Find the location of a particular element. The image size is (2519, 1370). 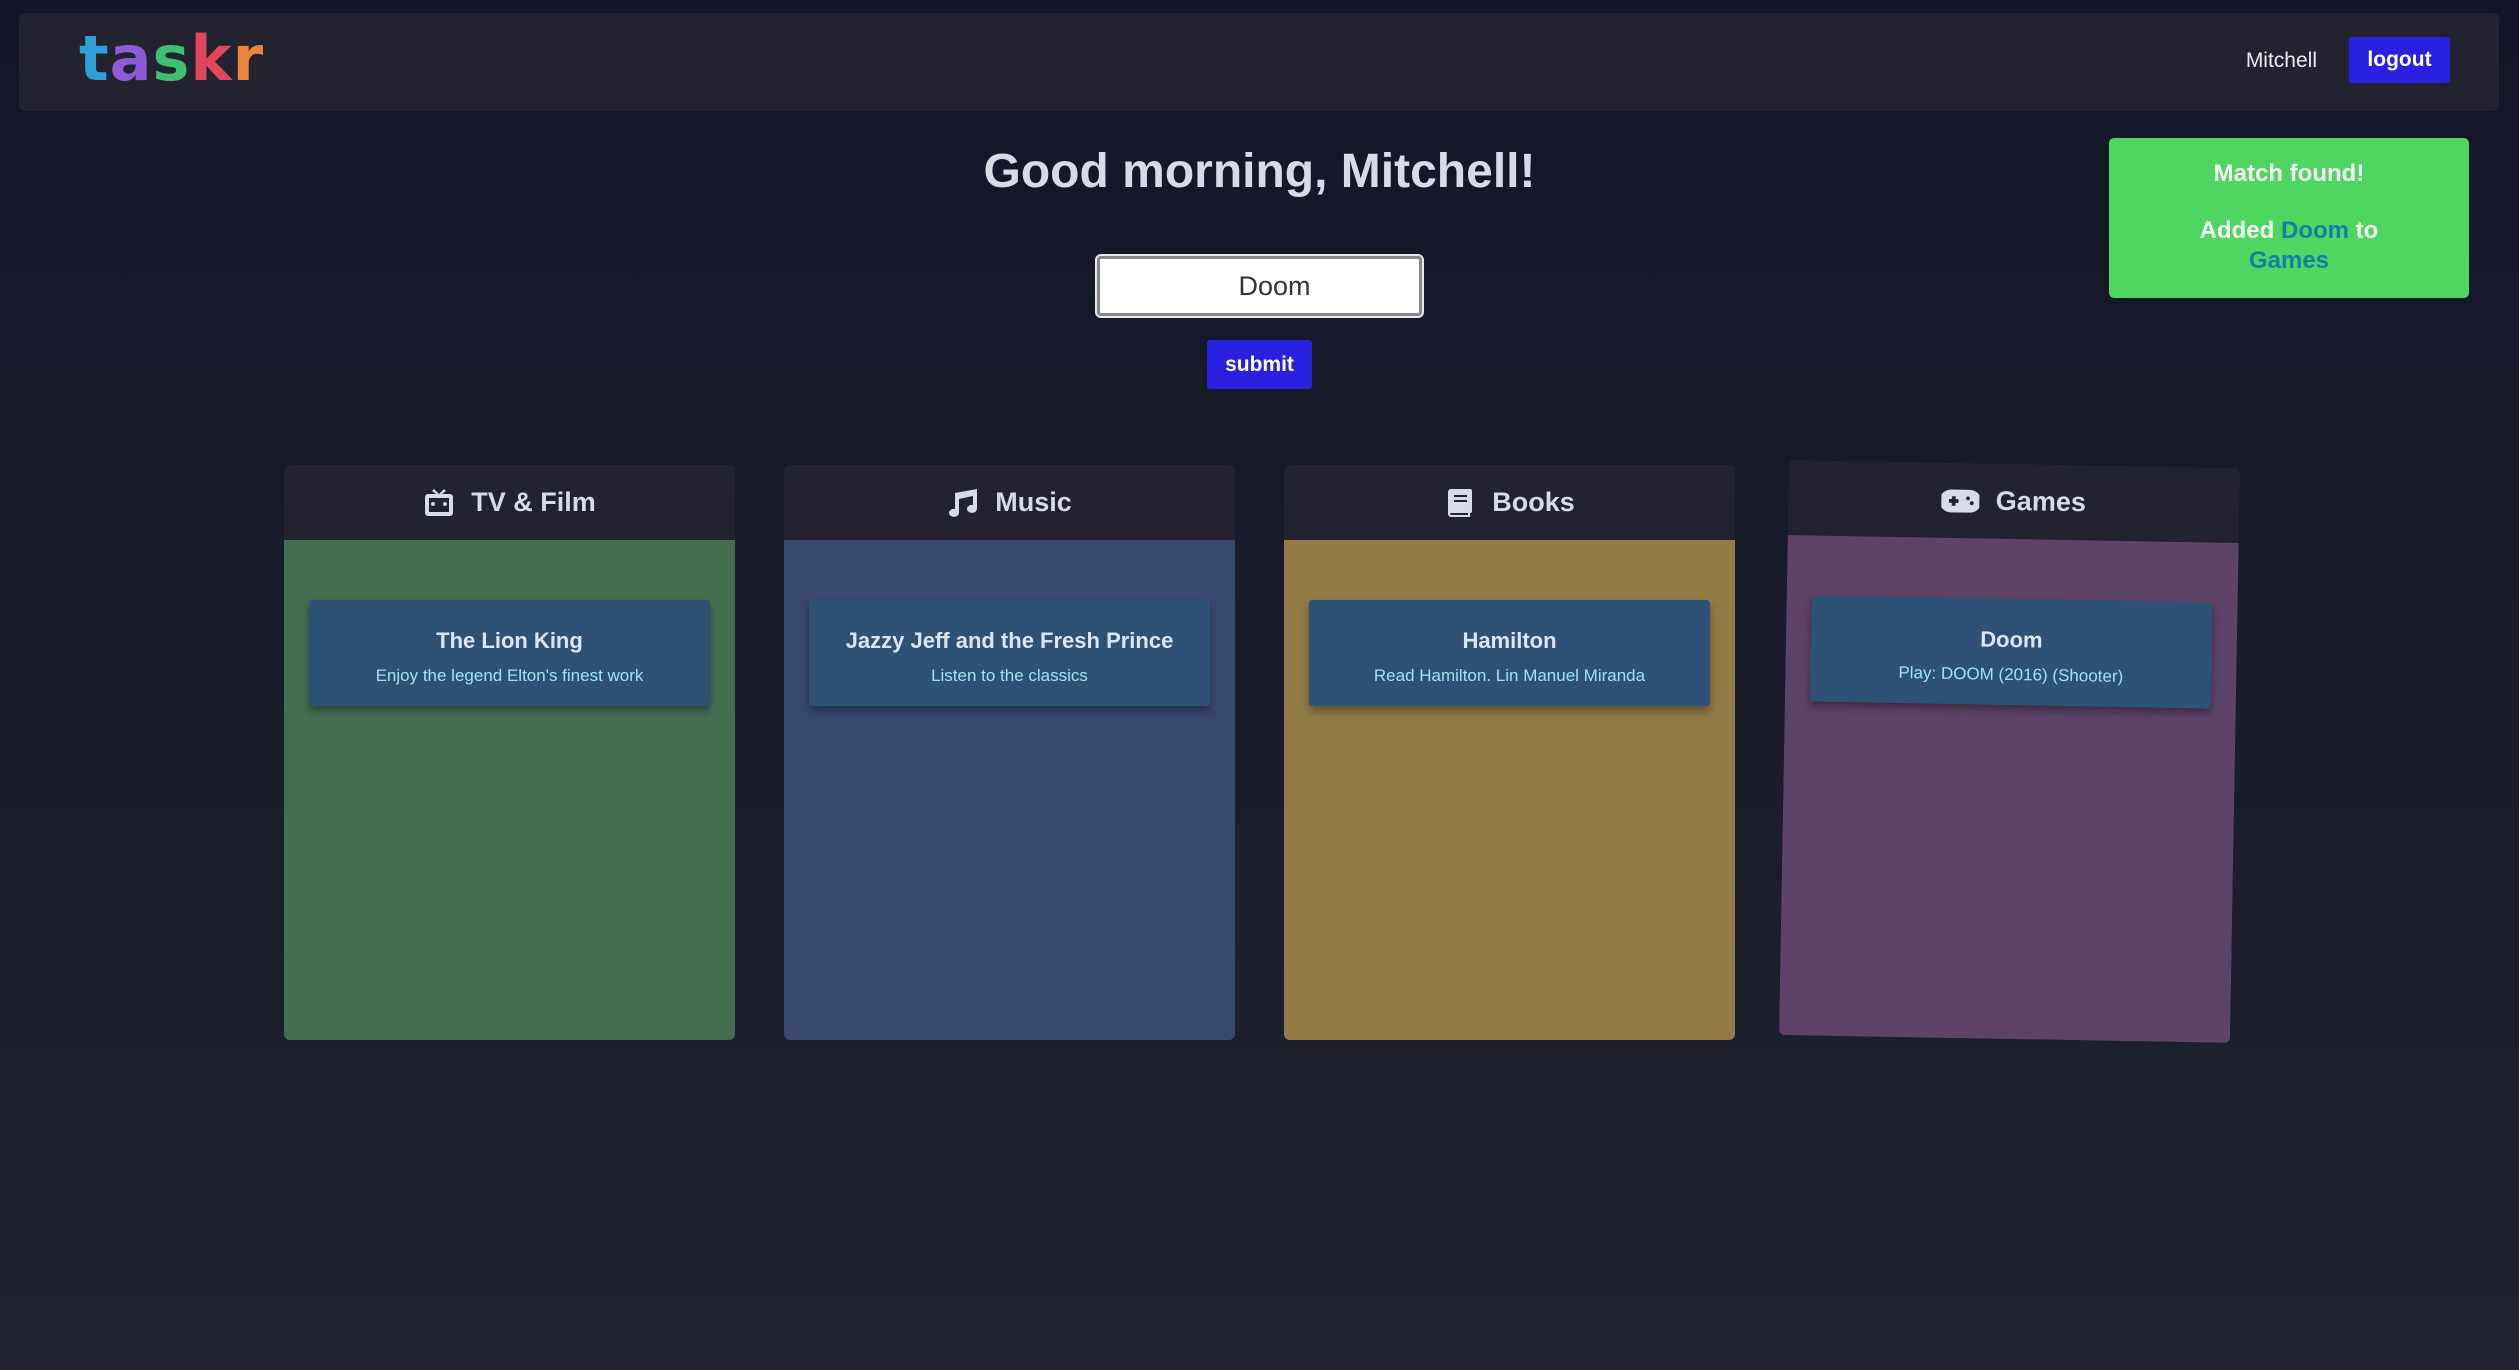

match-toast: Match found! Added Doom to Games is located at coordinates (2289, 218).